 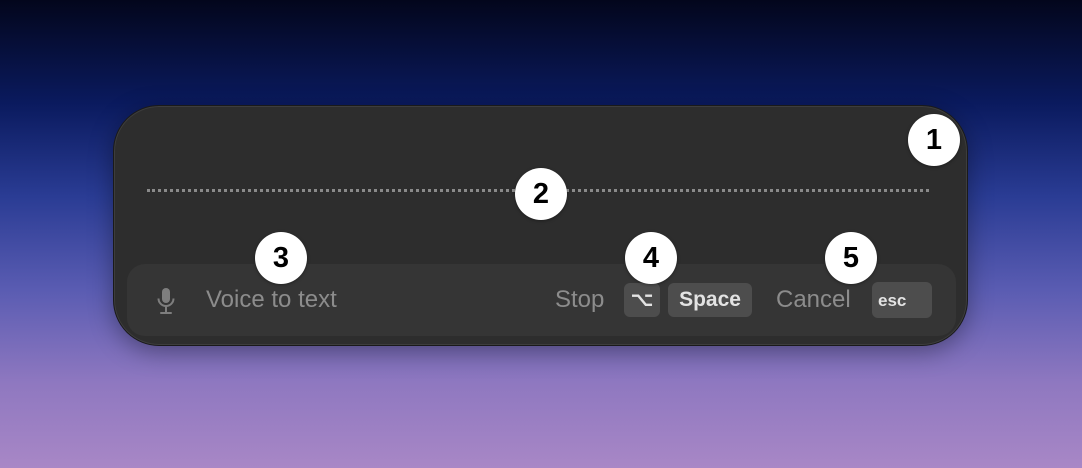 What do you see at coordinates (902, 300) in the screenshot?
I see `esc-key-badge: esc` at bounding box center [902, 300].